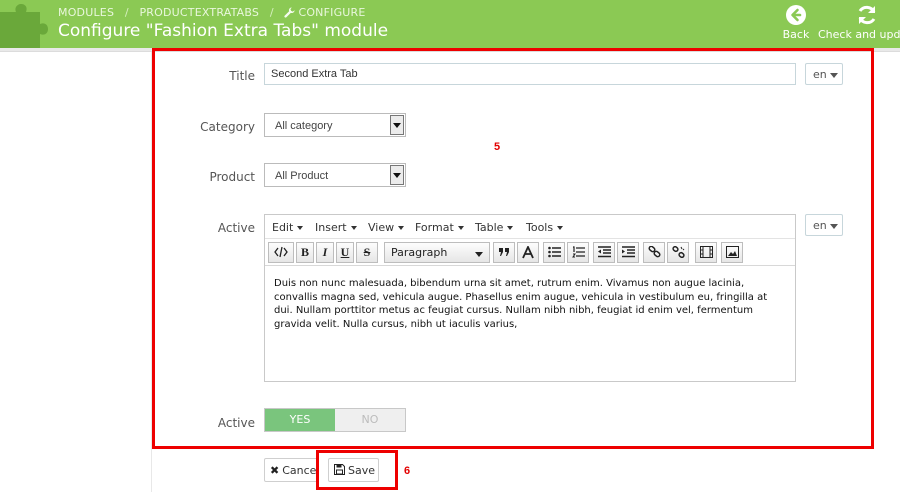 This screenshot has height=492, width=900. I want to click on annotation-label-save: 6, so click(407, 471).